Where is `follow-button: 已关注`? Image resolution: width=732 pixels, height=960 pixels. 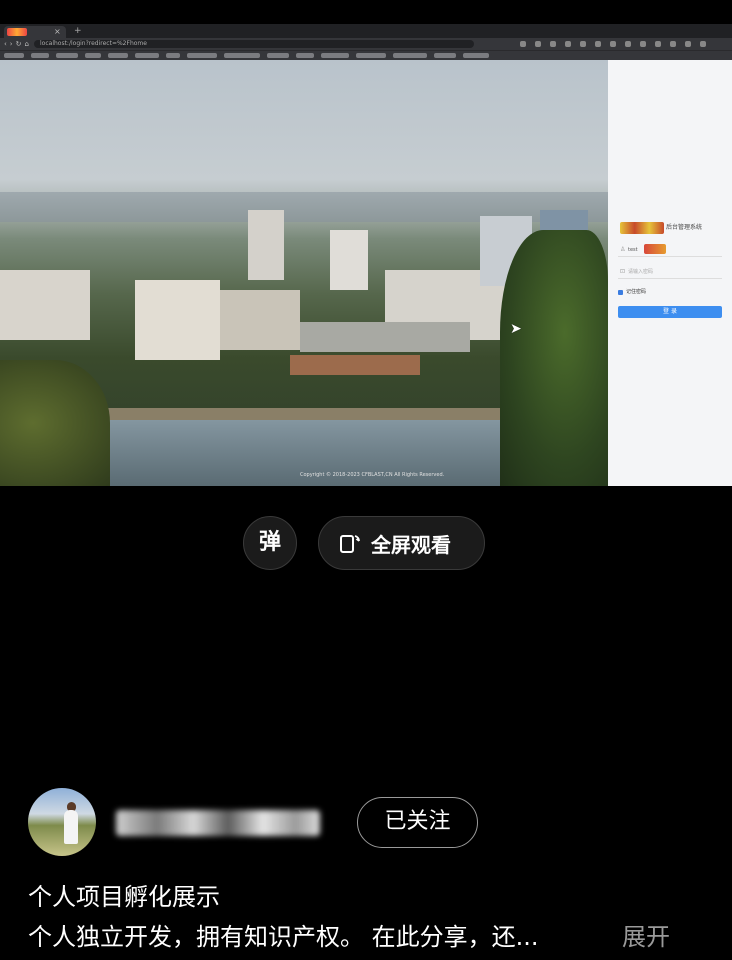 follow-button: 已关注 is located at coordinates (417, 822).